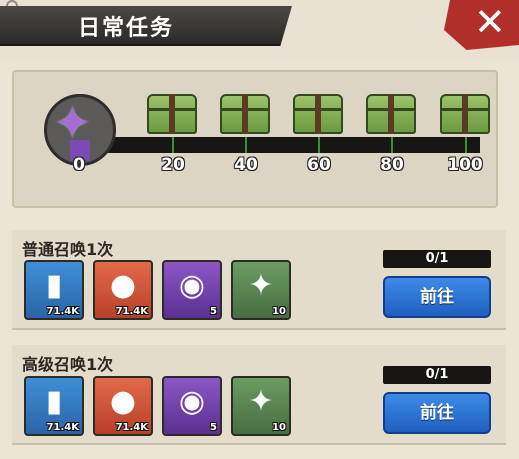 Image resolution: width=519 pixels, height=459 pixels. What do you see at coordinates (246, 165) in the screenshot?
I see `milestone-label: 40` at bounding box center [246, 165].